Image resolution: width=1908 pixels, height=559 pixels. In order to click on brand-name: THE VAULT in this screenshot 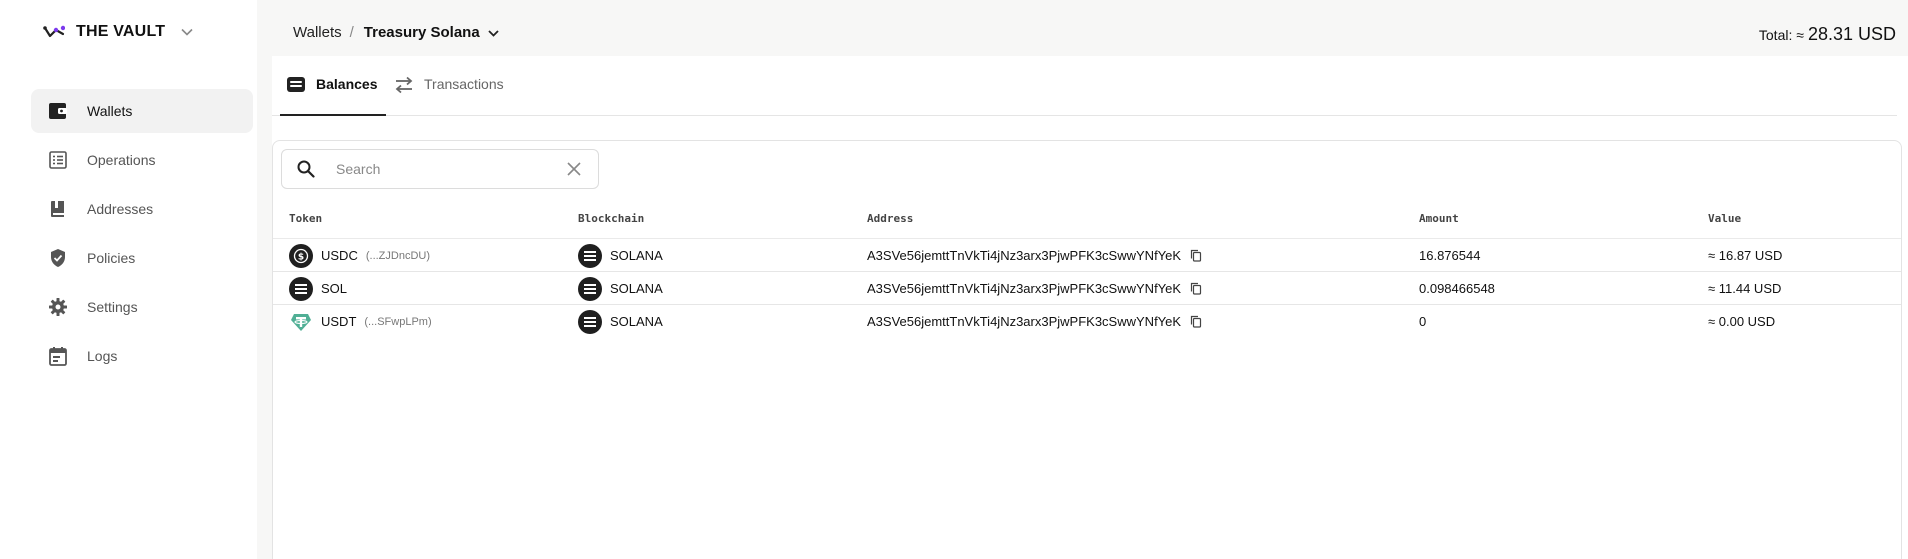, I will do `click(121, 31)`.